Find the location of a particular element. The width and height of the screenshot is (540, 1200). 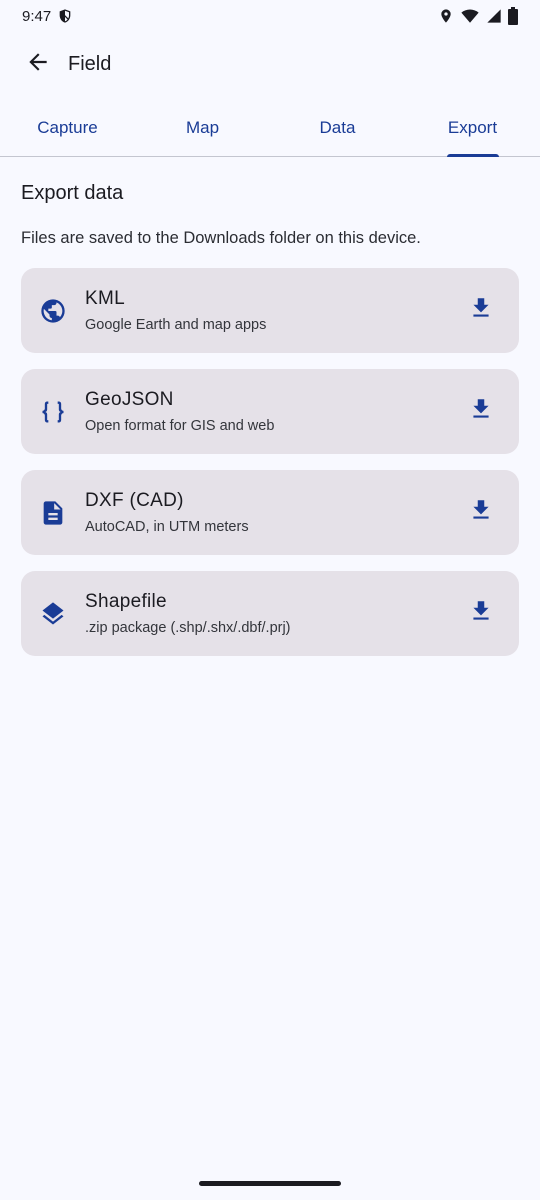

download-shapefile-button is located at coordinates (481, 614).